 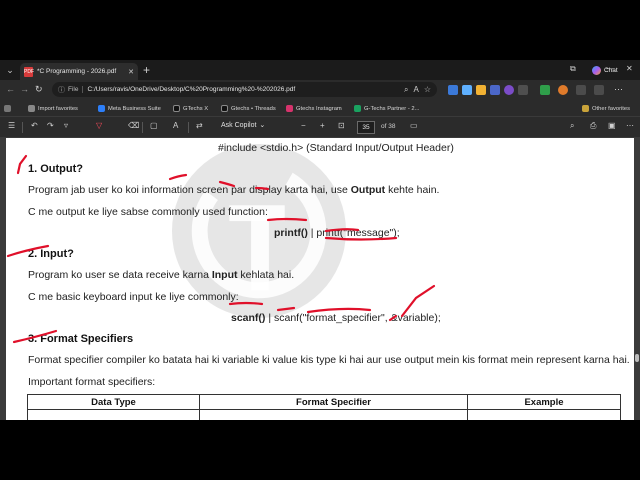 I want to click on favorite-import: Import favorites, so click(x=53, y=108).